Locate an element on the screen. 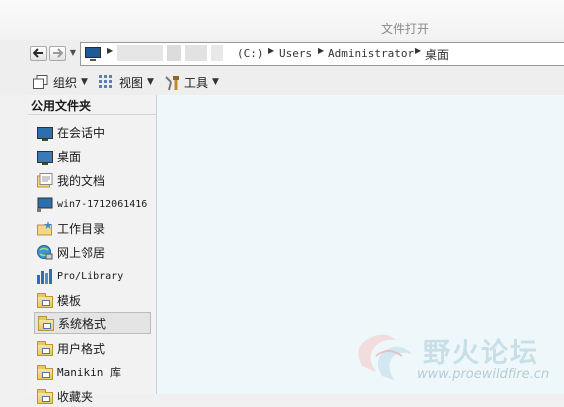 The image size is (564, 407). monitor-icon is located at coordinates (45, 134).